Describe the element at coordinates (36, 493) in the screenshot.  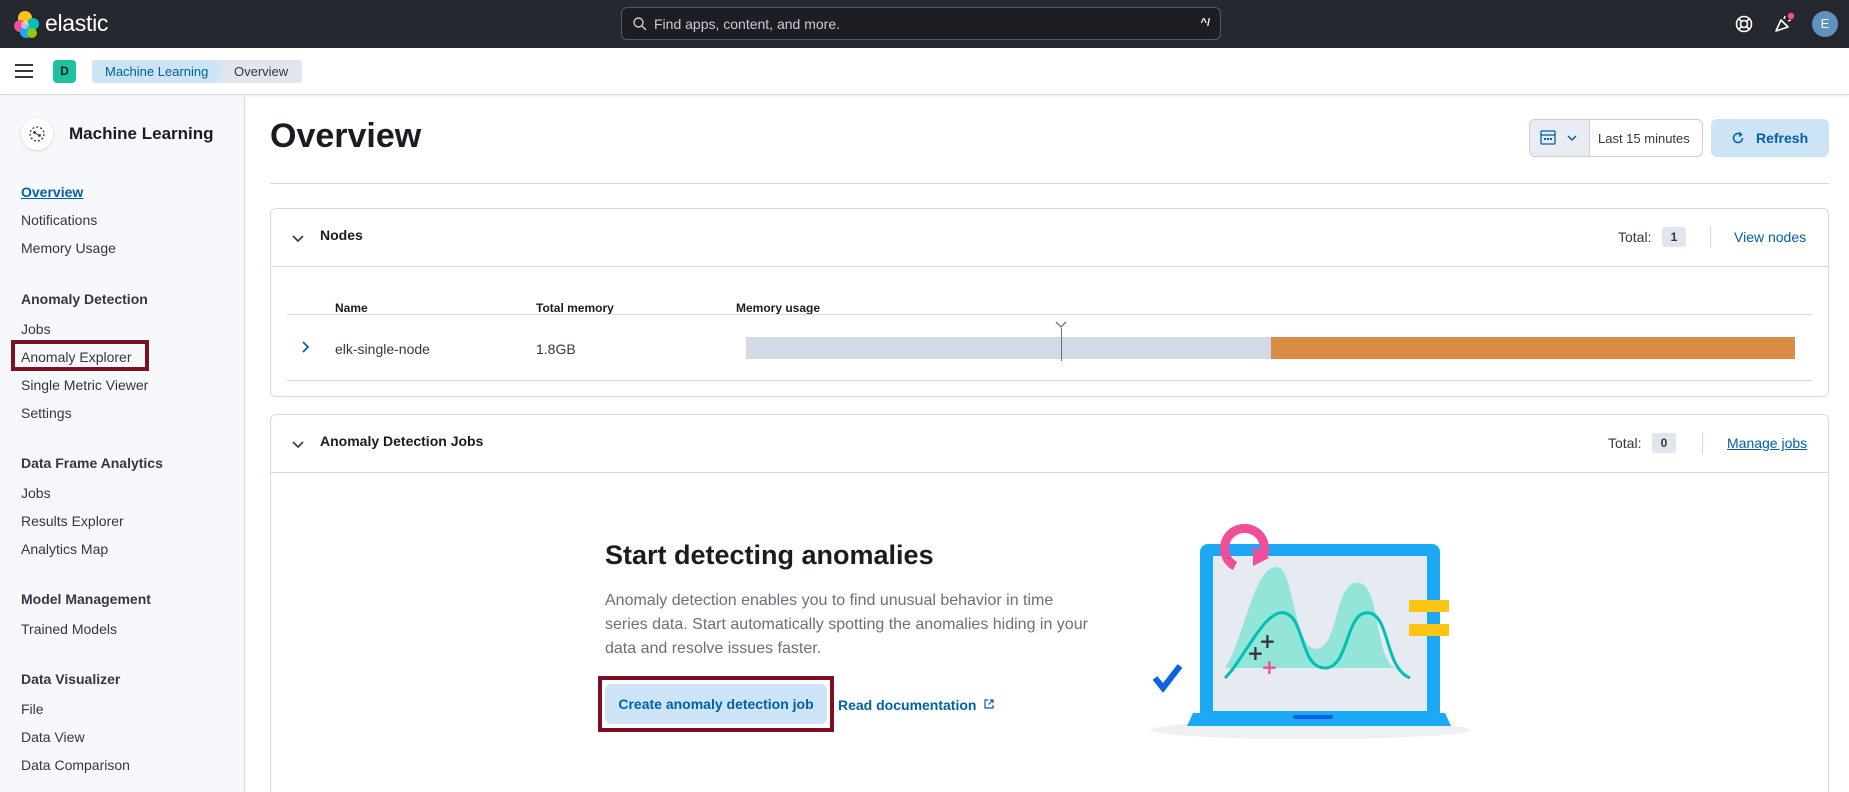
I see `sidebar-item-dfa-jobs: Jobs` at that location.